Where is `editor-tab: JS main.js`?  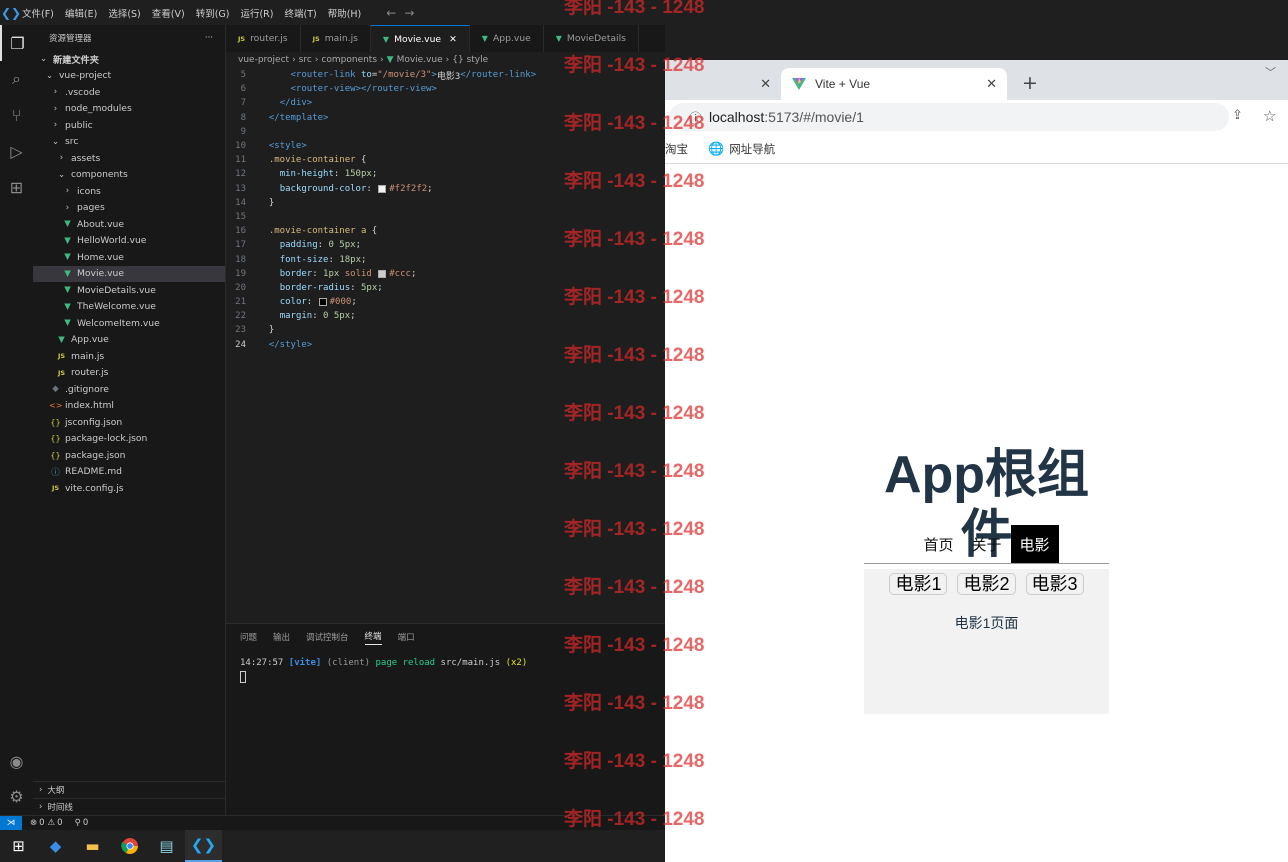 editor-tab: JS main.js is located at coordinates (336, 38).